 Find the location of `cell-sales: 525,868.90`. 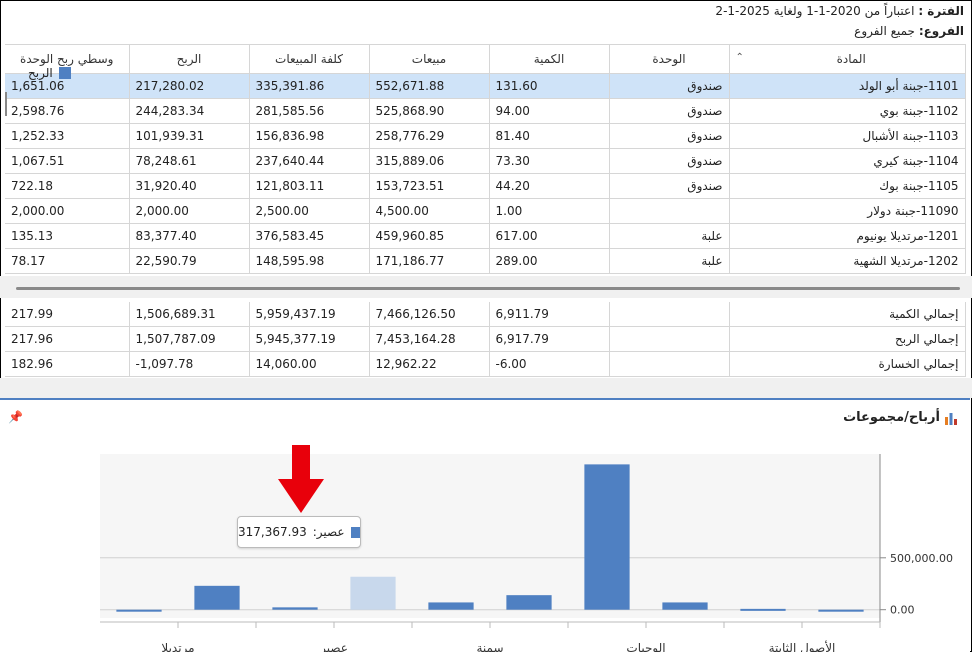

cell-sales: 525,868.90 is located at coordinates (429, 111).